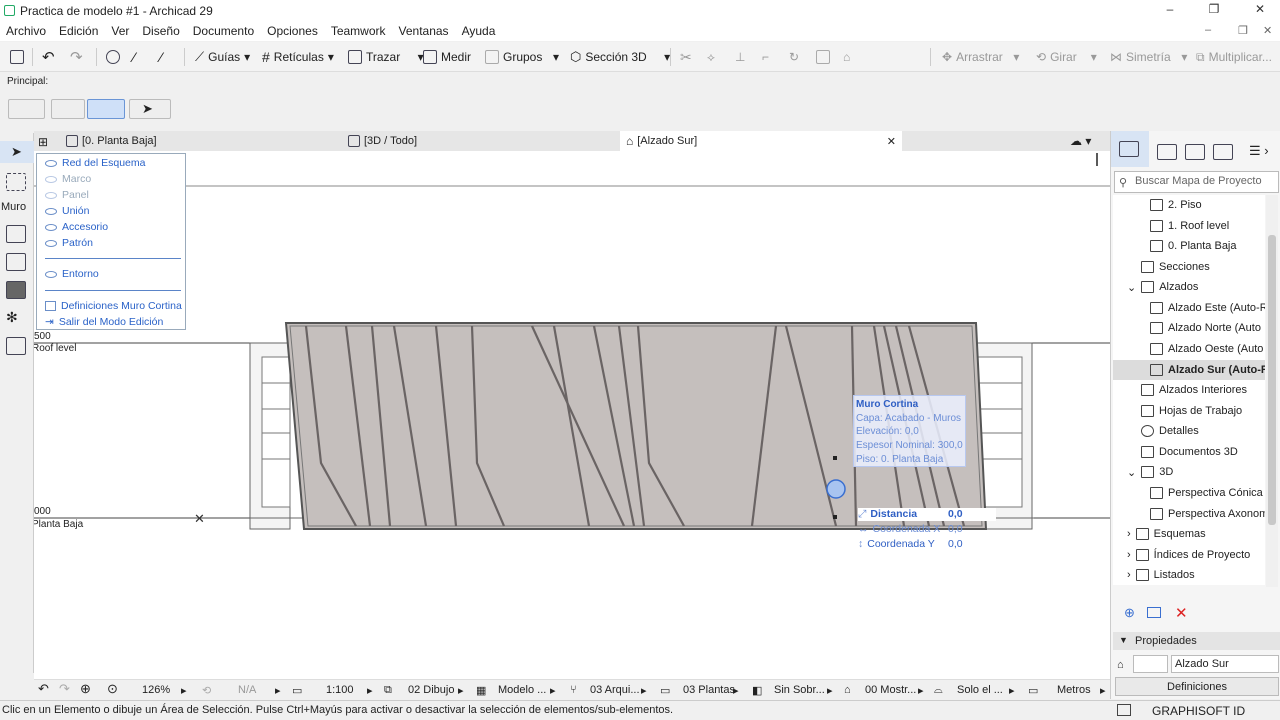 The image size is (1280, 720). What do you see at coordinates (736, 690) in the screenshot?
I see `dimension-arrow-icon: ▸` at bounding box center [736, 690].